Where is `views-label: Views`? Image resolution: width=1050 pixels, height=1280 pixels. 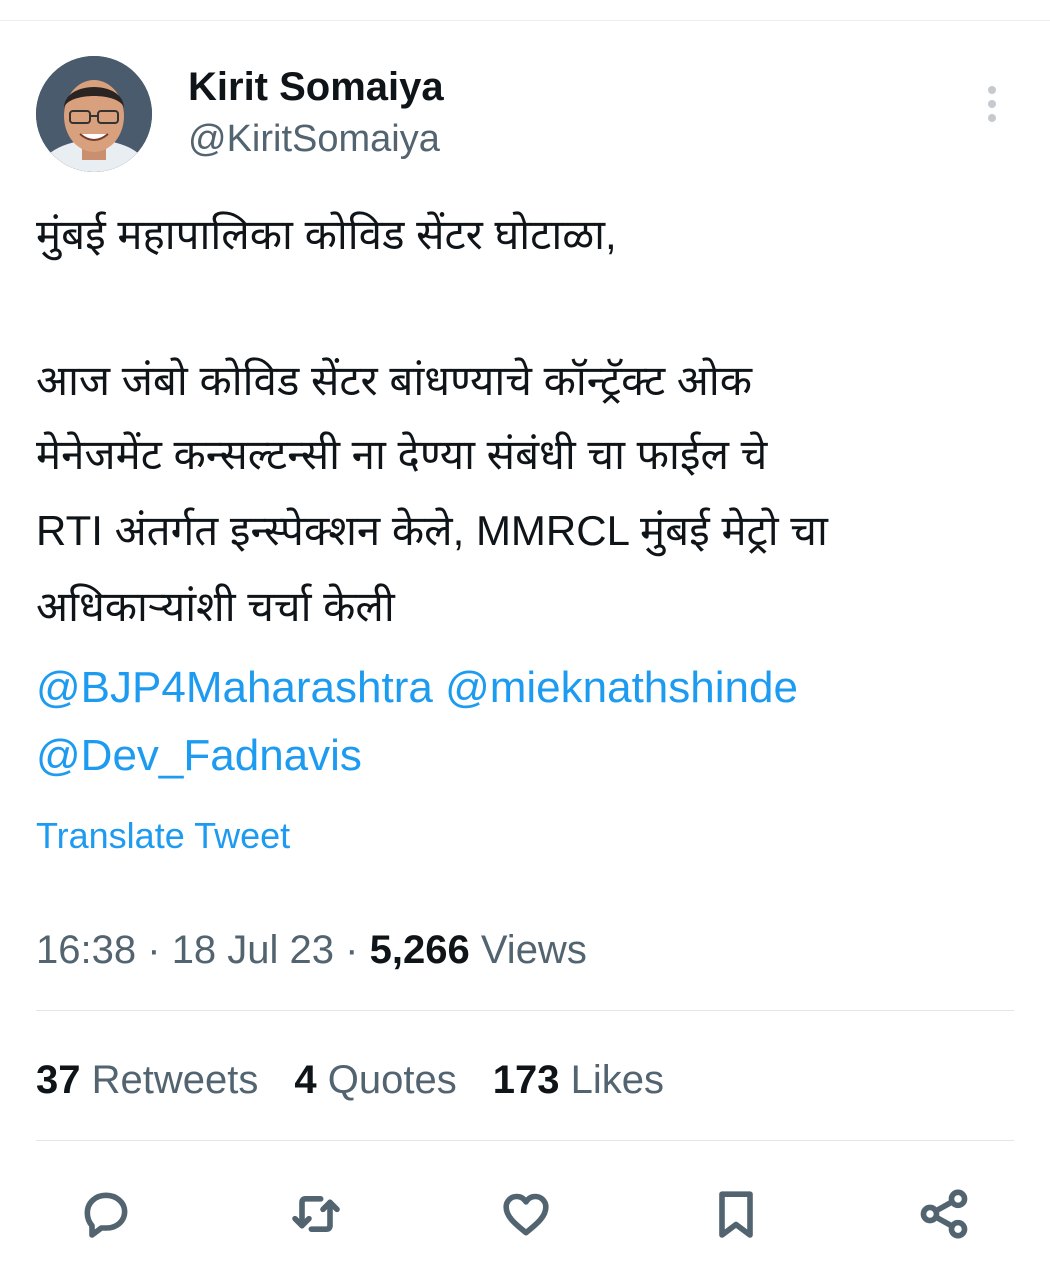 views-label: Views is located at coordinates (533, 950).